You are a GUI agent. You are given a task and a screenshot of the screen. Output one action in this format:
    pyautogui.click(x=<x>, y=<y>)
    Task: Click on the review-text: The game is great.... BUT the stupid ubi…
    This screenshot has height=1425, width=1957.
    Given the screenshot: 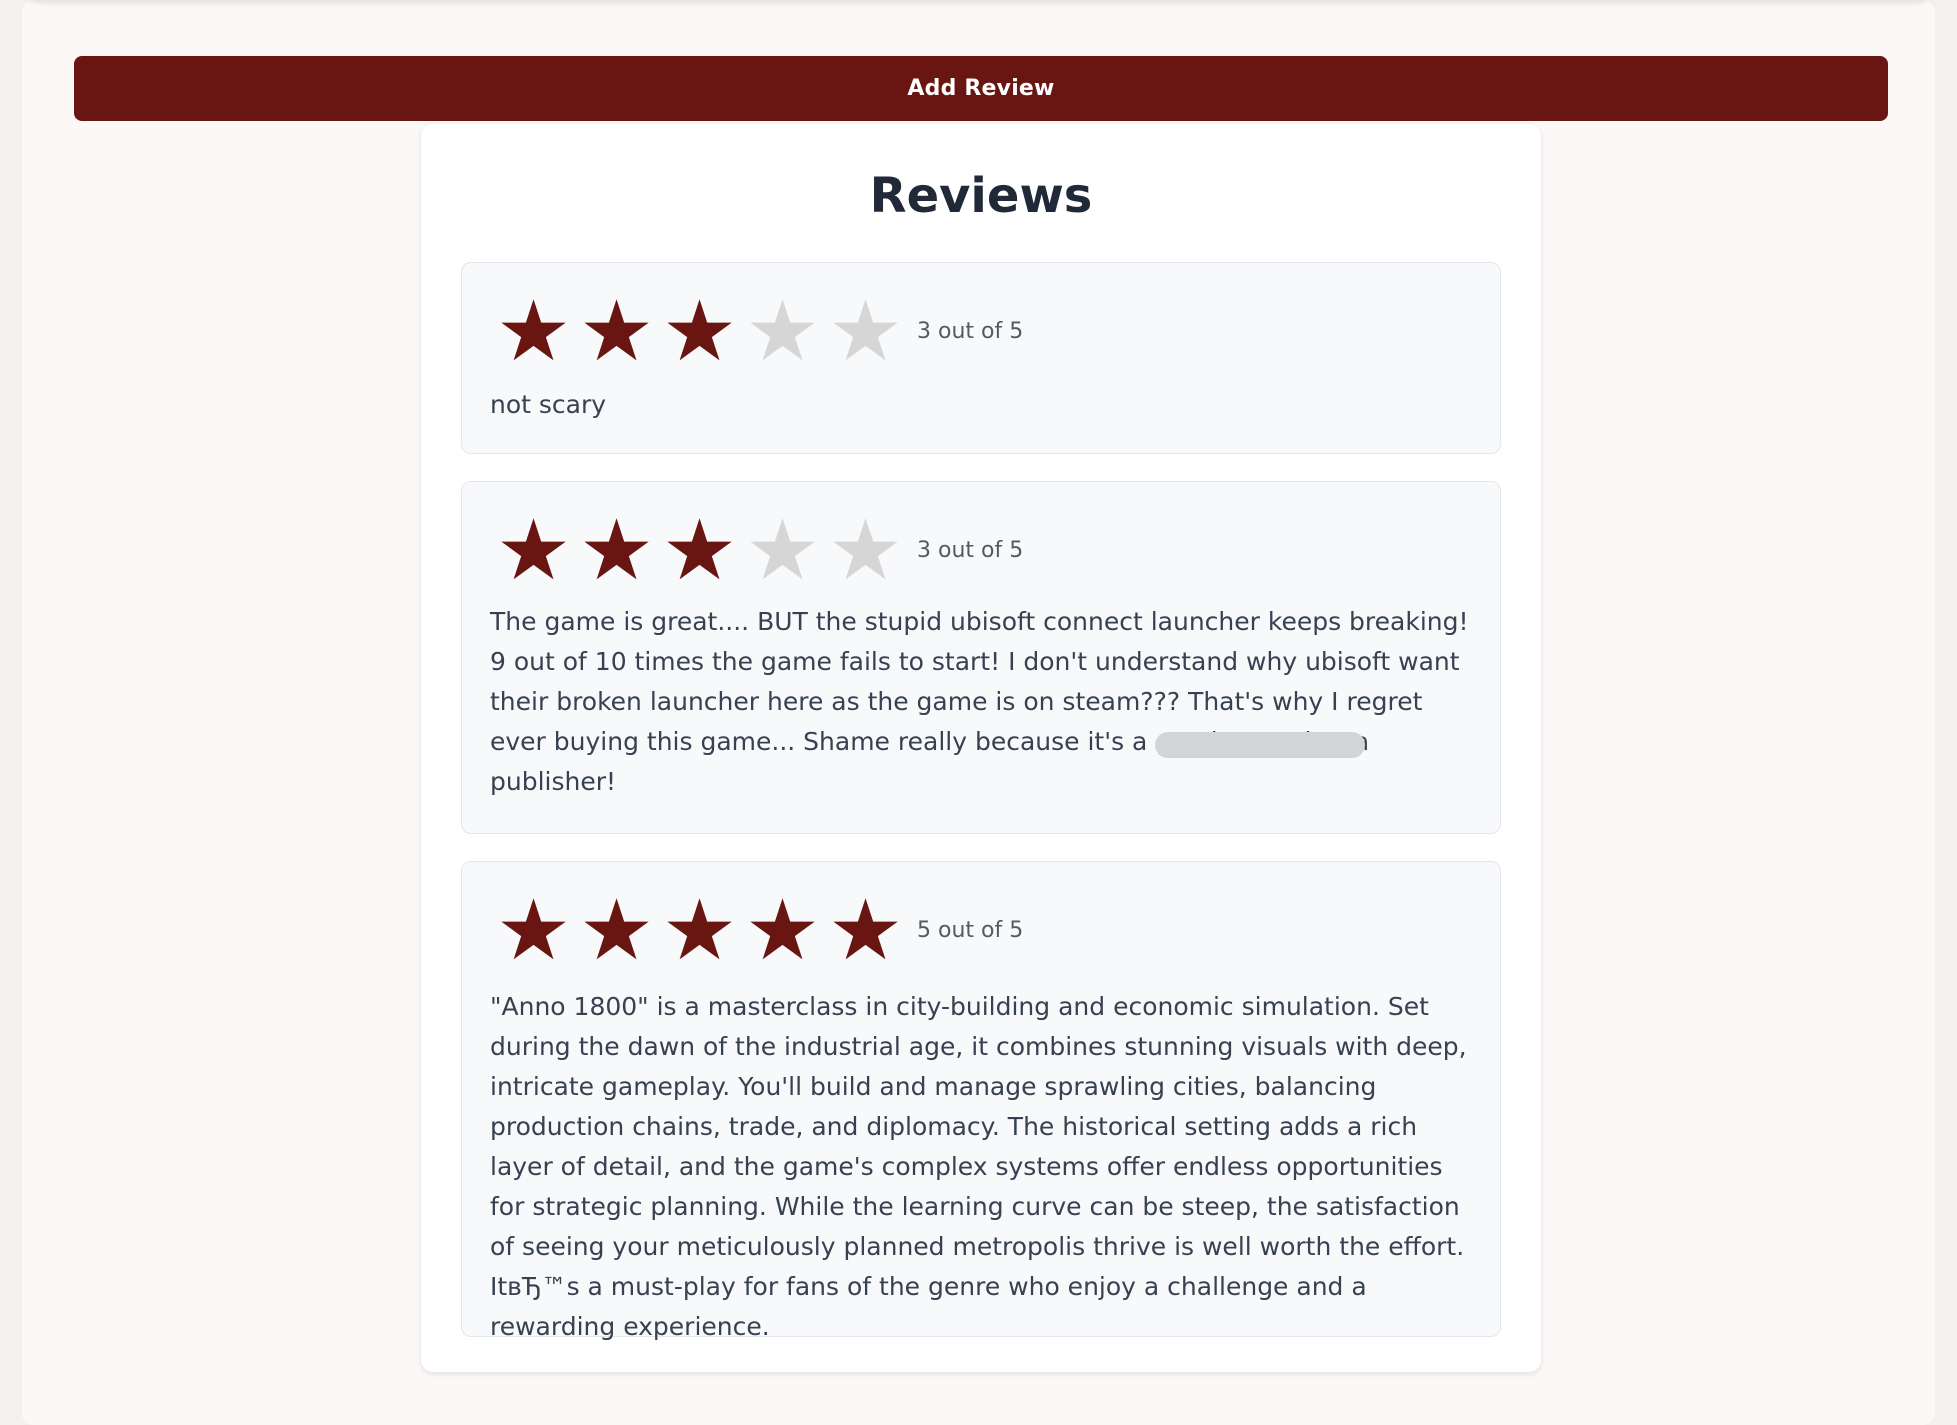 What is the action you would take?
    pyautogui.click(x=979, y=701)
    